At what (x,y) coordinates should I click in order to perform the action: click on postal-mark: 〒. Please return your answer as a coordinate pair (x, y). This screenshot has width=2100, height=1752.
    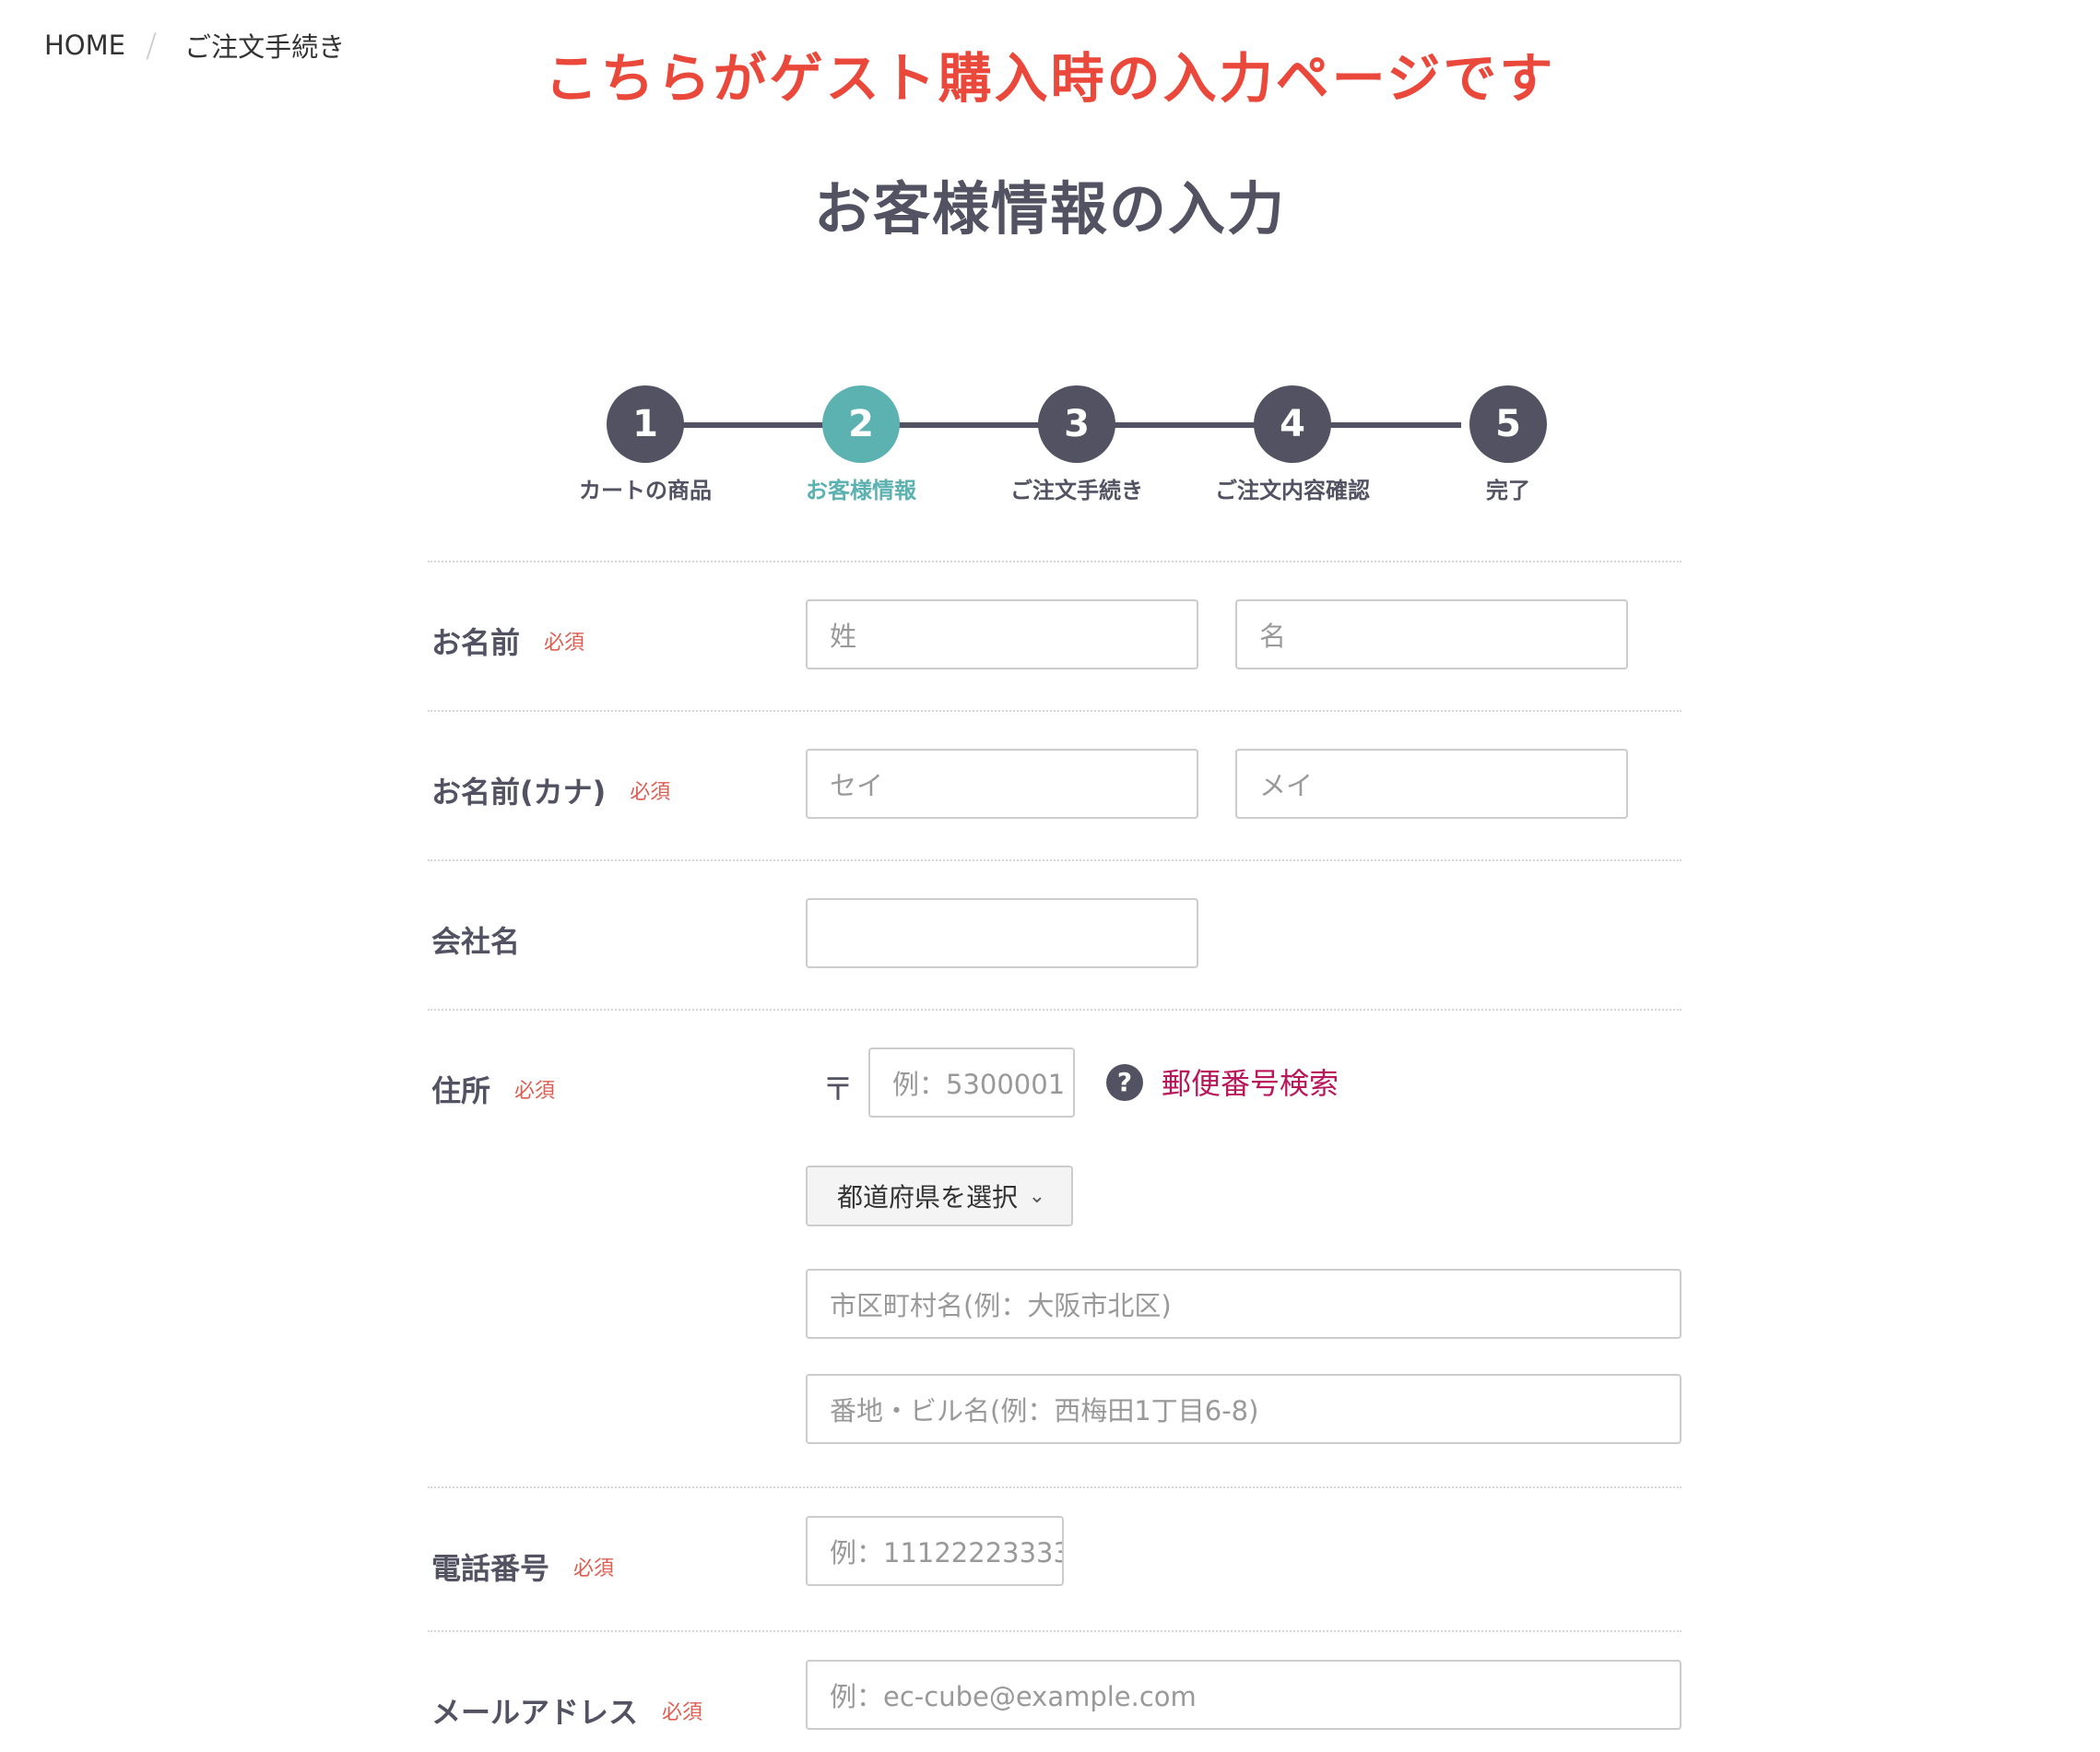
    Looking at the image, I should click on (838, 1089).